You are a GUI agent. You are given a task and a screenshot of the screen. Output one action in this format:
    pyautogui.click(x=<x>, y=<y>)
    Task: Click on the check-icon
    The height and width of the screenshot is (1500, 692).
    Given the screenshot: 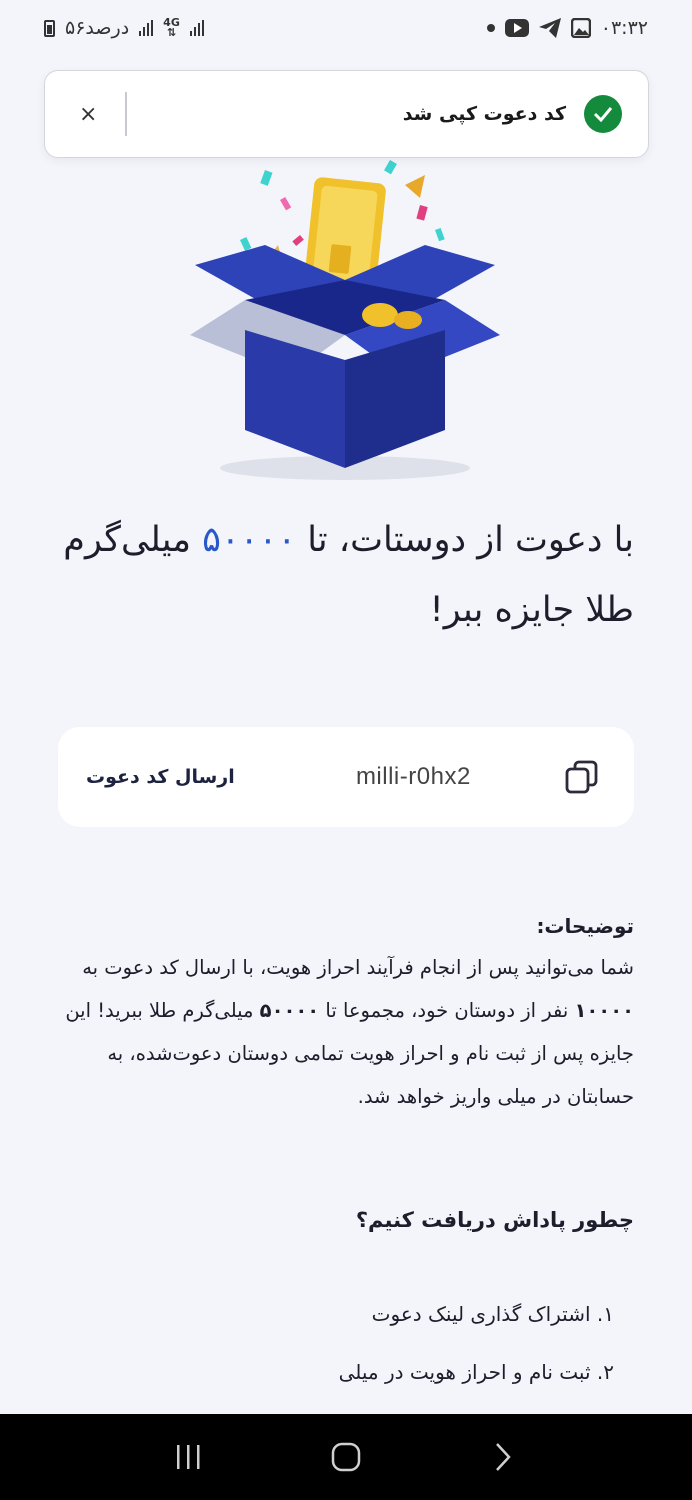 What is the action you would take?
    pyautogui.click(x=603, y=114)
    